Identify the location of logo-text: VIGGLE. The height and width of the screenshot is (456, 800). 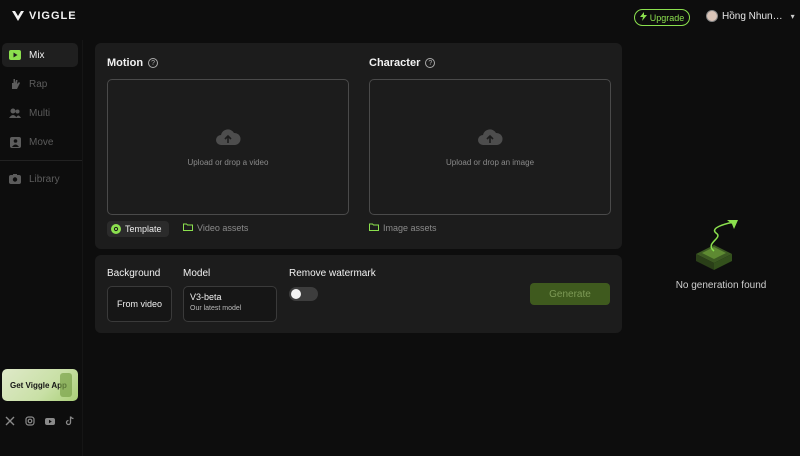
(53, 16).